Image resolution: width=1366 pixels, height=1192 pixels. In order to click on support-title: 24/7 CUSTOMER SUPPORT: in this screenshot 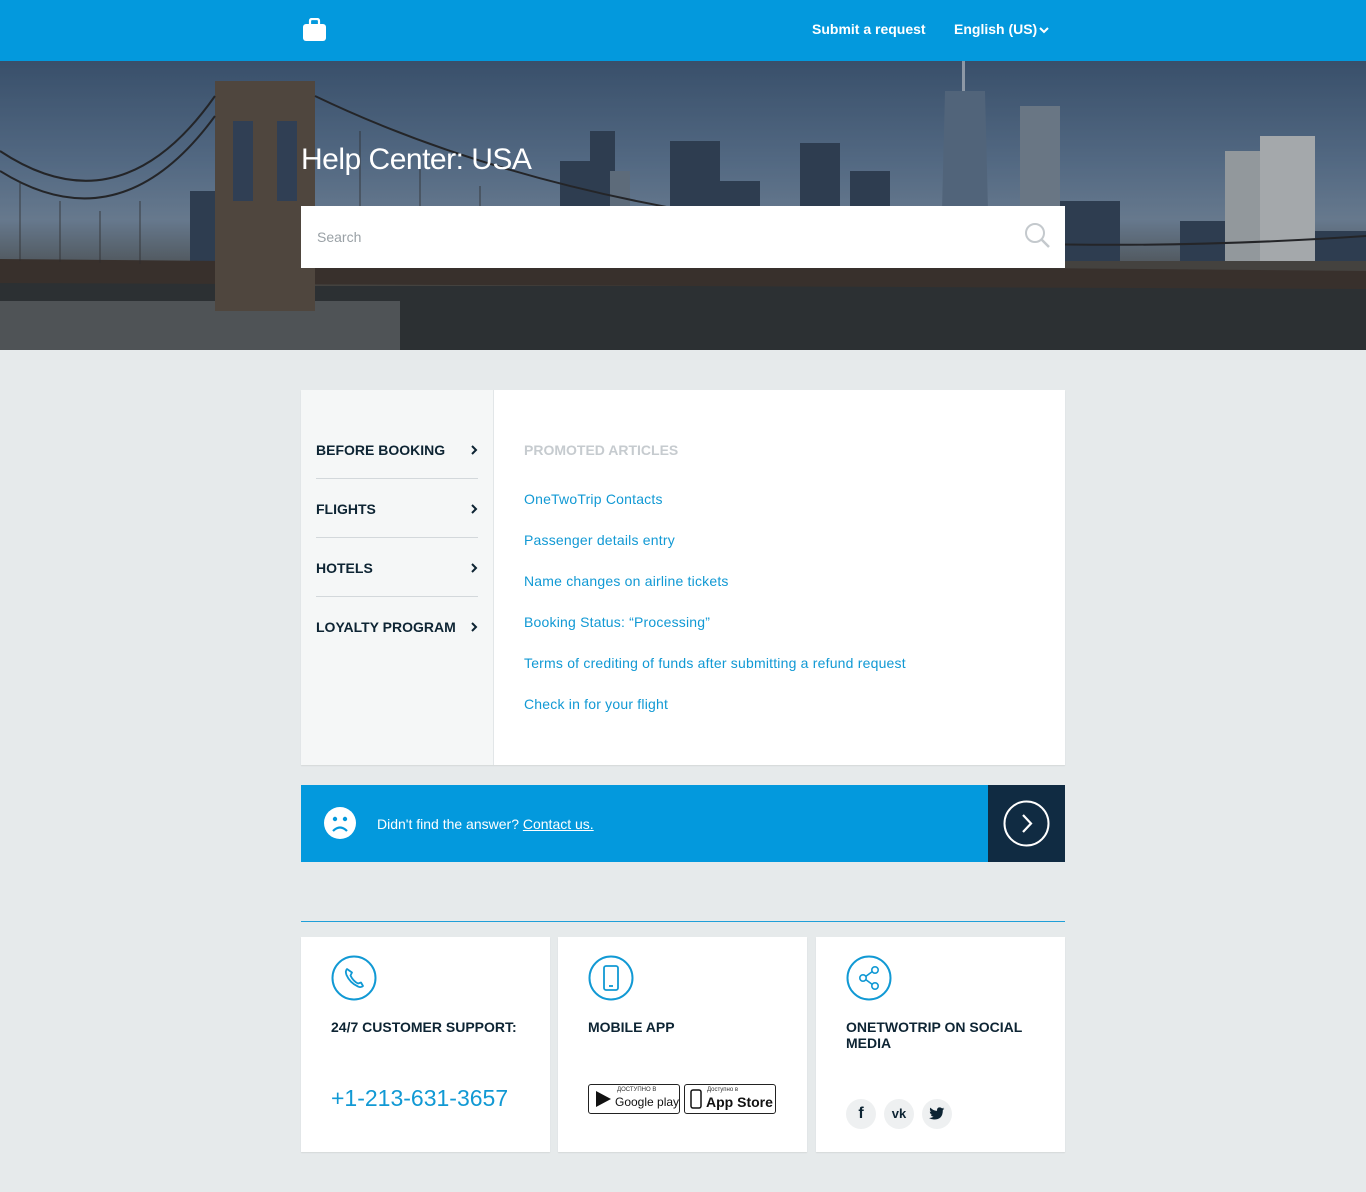, I will do `click(424, 1027)`.